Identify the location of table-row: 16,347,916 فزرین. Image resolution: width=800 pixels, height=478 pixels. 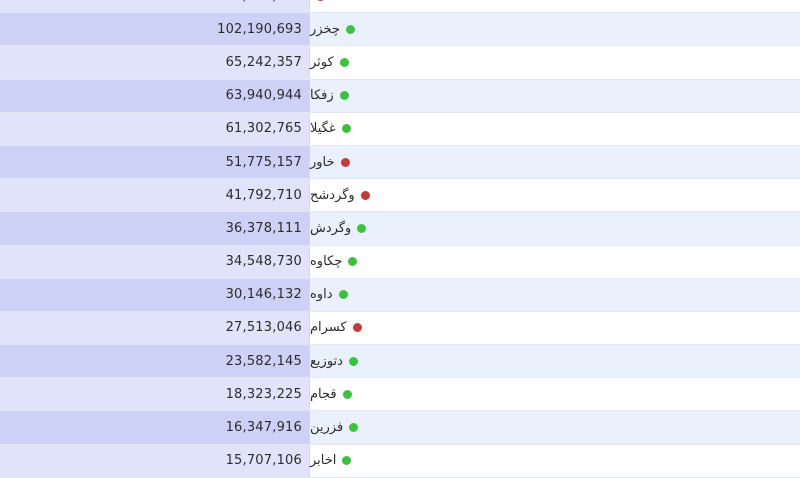
(400, 428).